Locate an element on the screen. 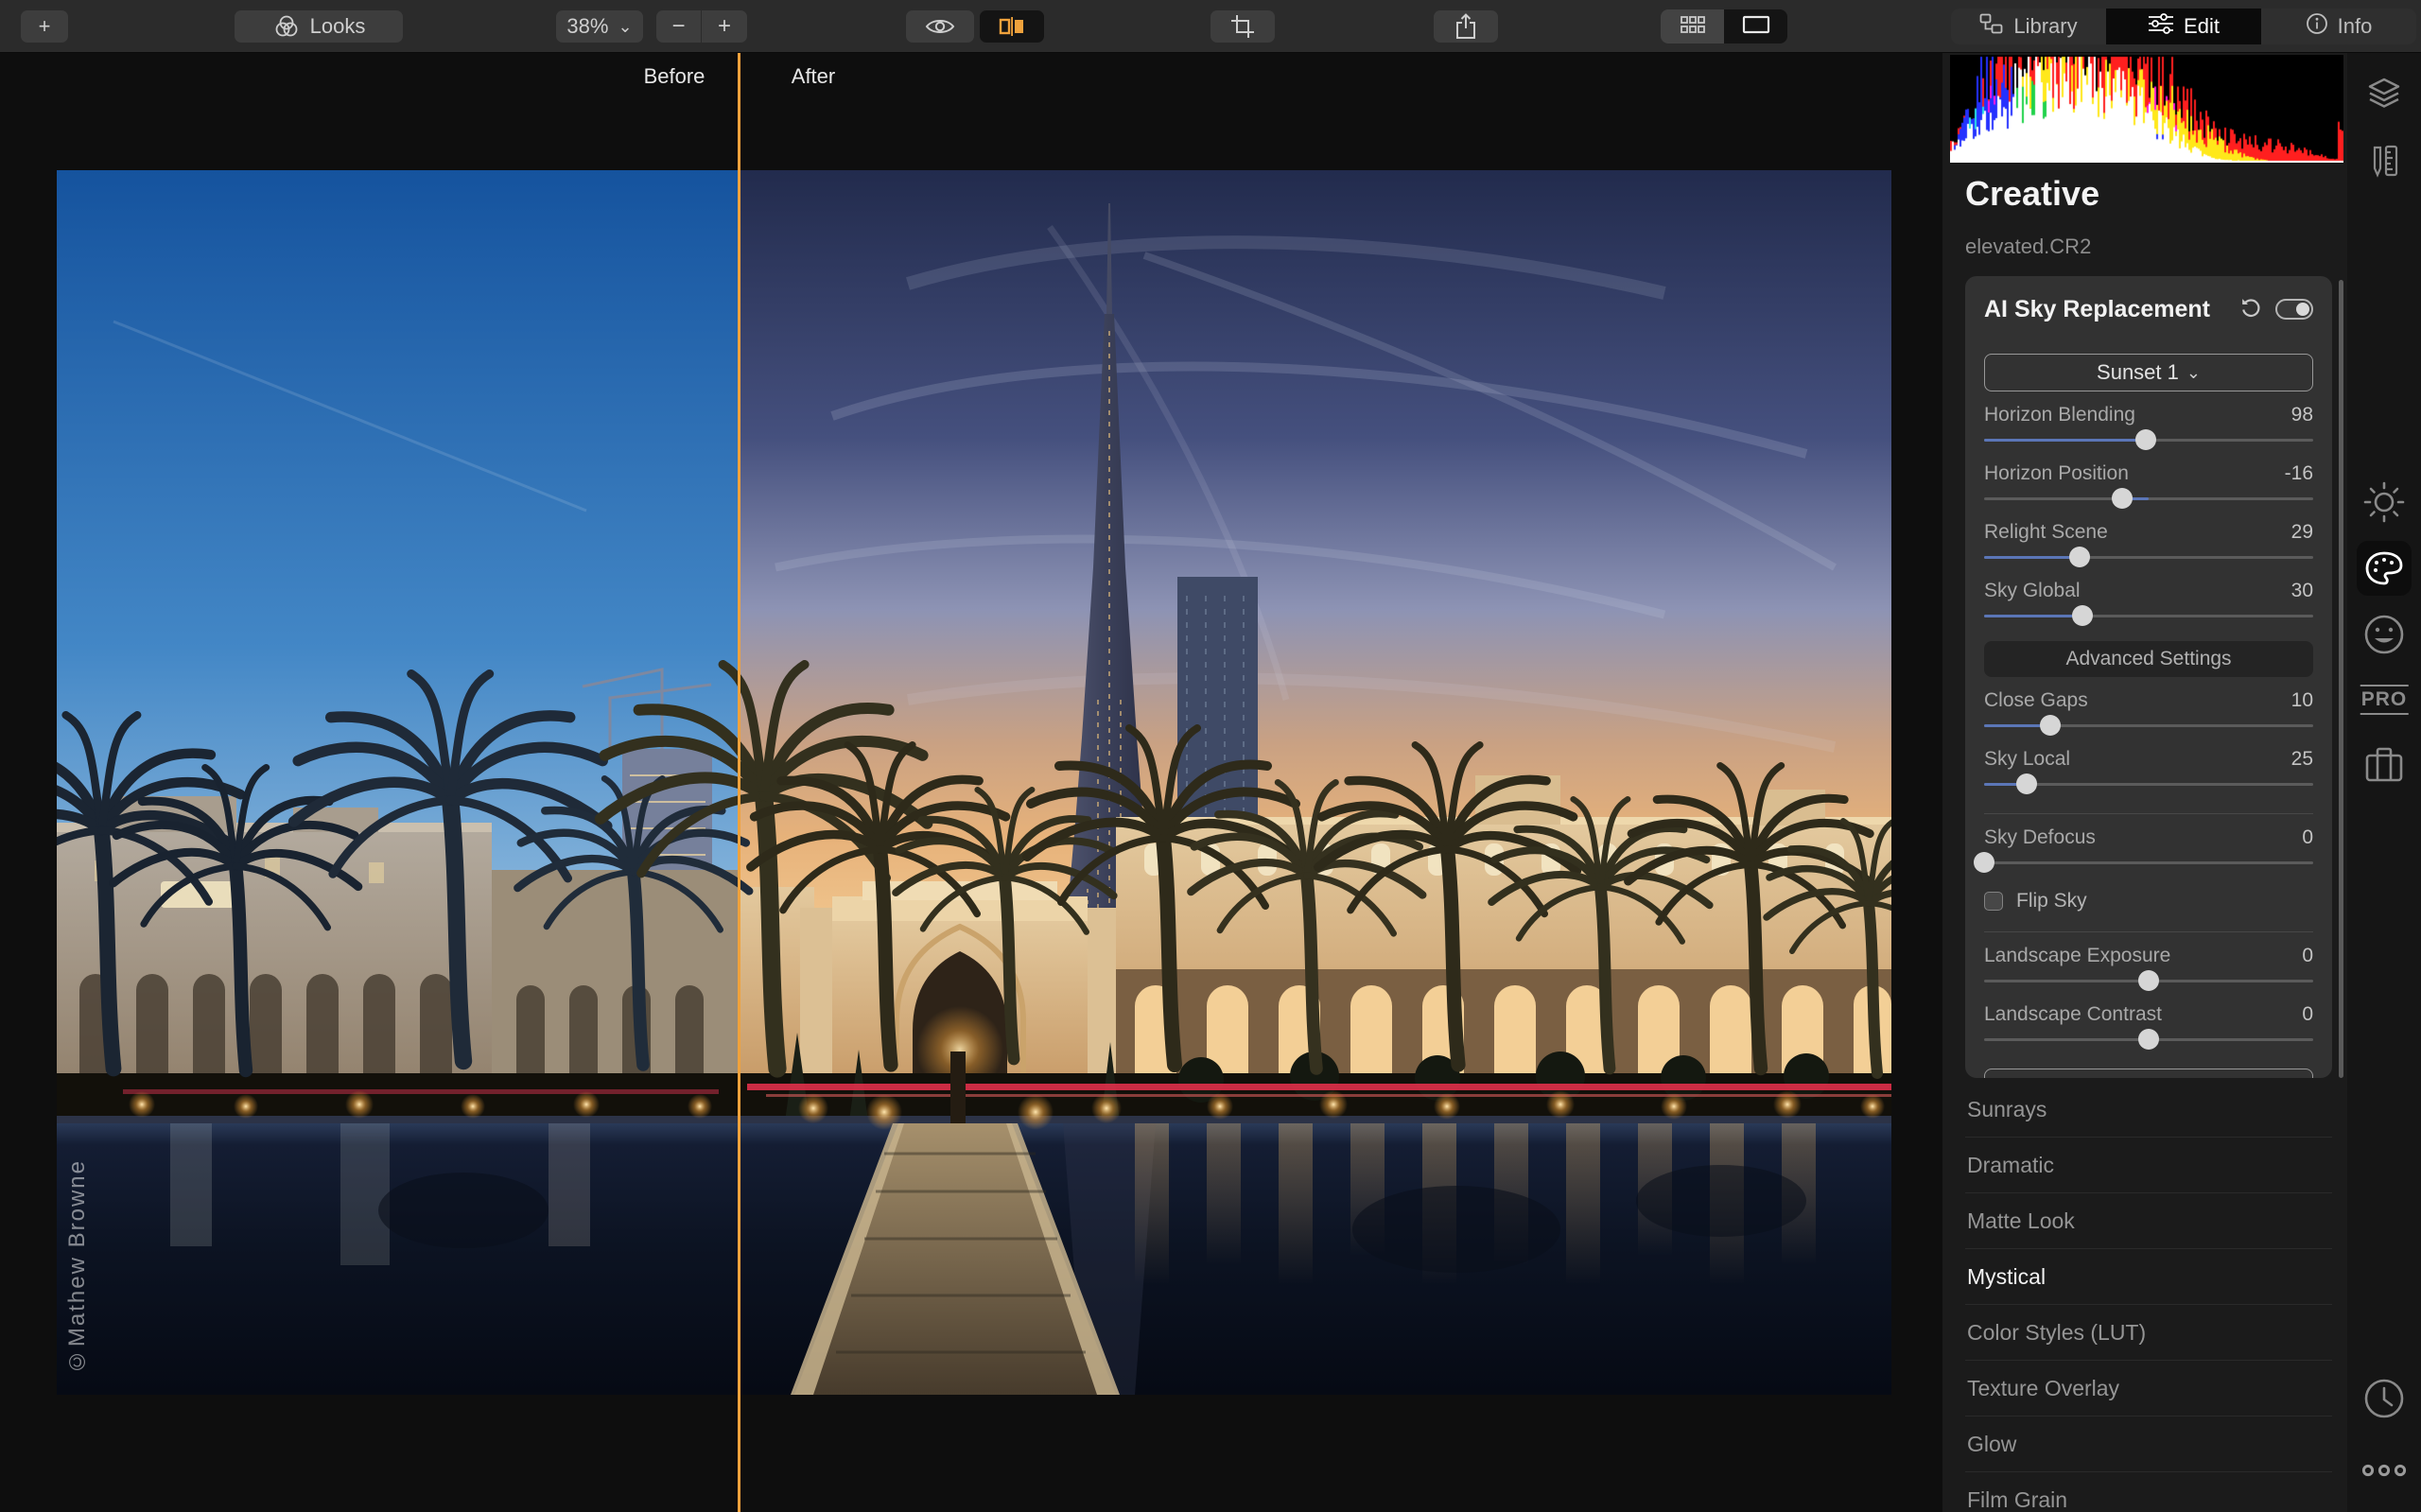  panel-title: Creative is located at coordinates (2032, 194).